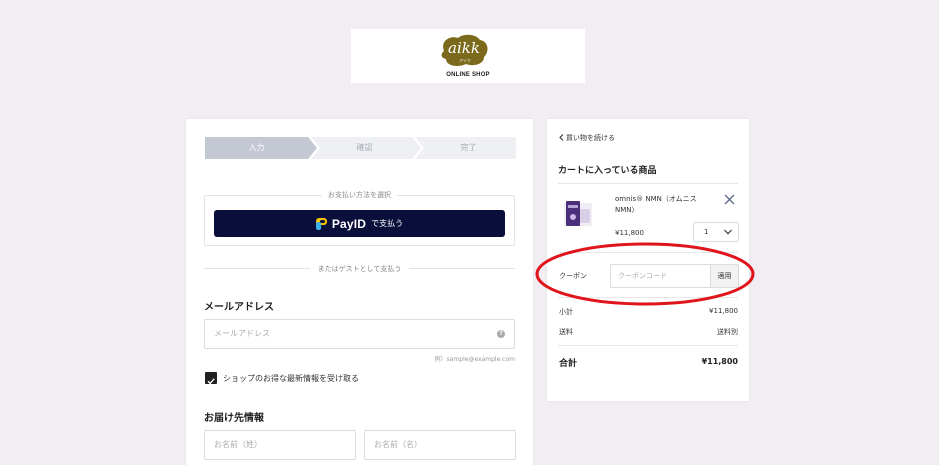 The image size is (939, 465). Describe the element at coordinates (256, 147) in the screenshot. I see `step-input: 入力` at that location.